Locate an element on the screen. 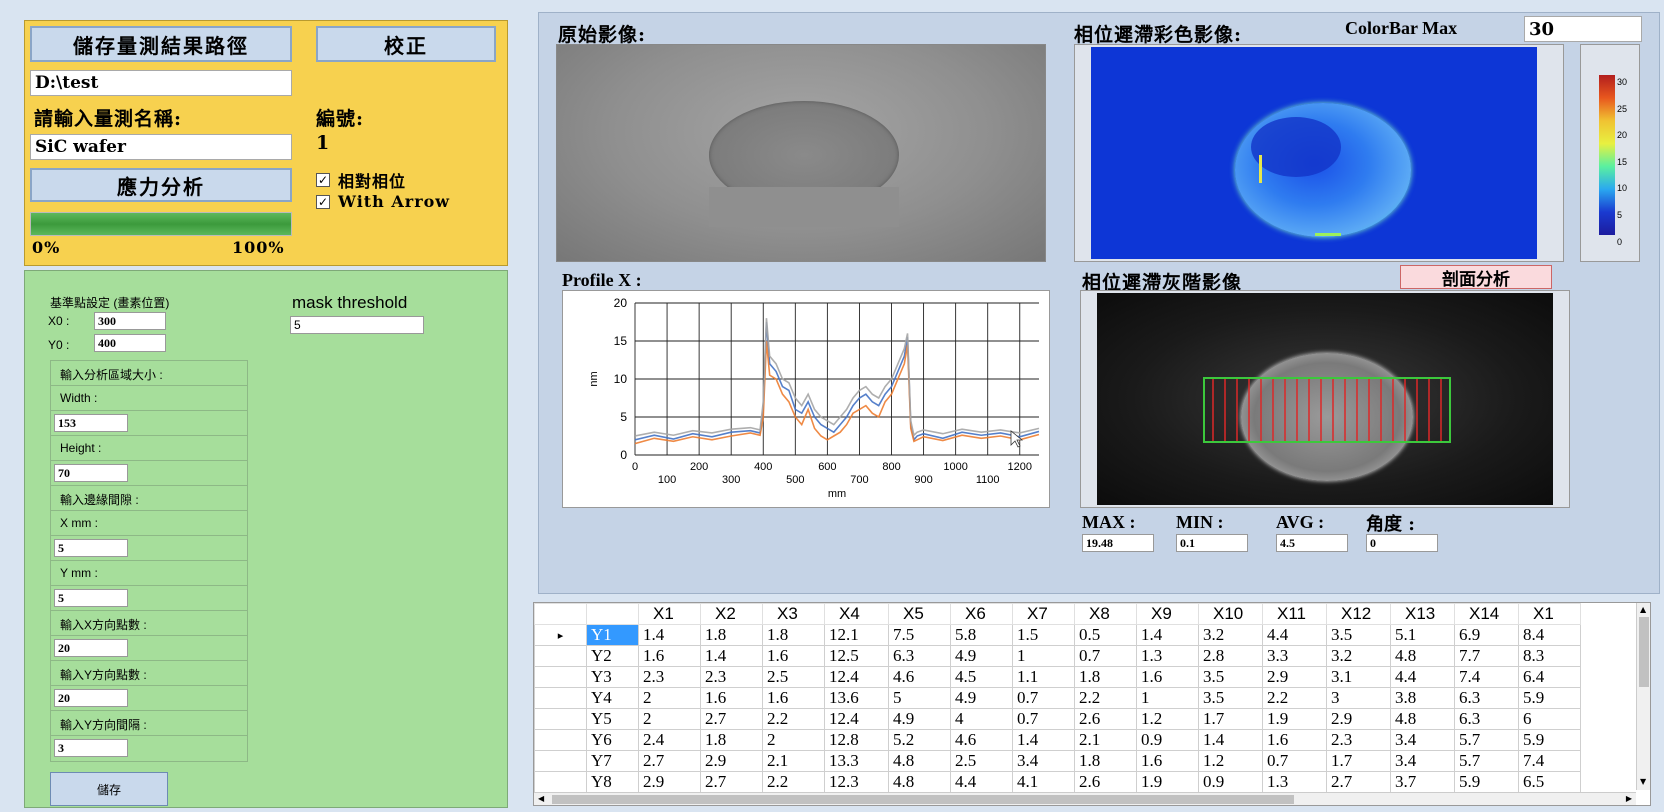  grid-cell: 1.2 is located at coordinates (1230, 761).